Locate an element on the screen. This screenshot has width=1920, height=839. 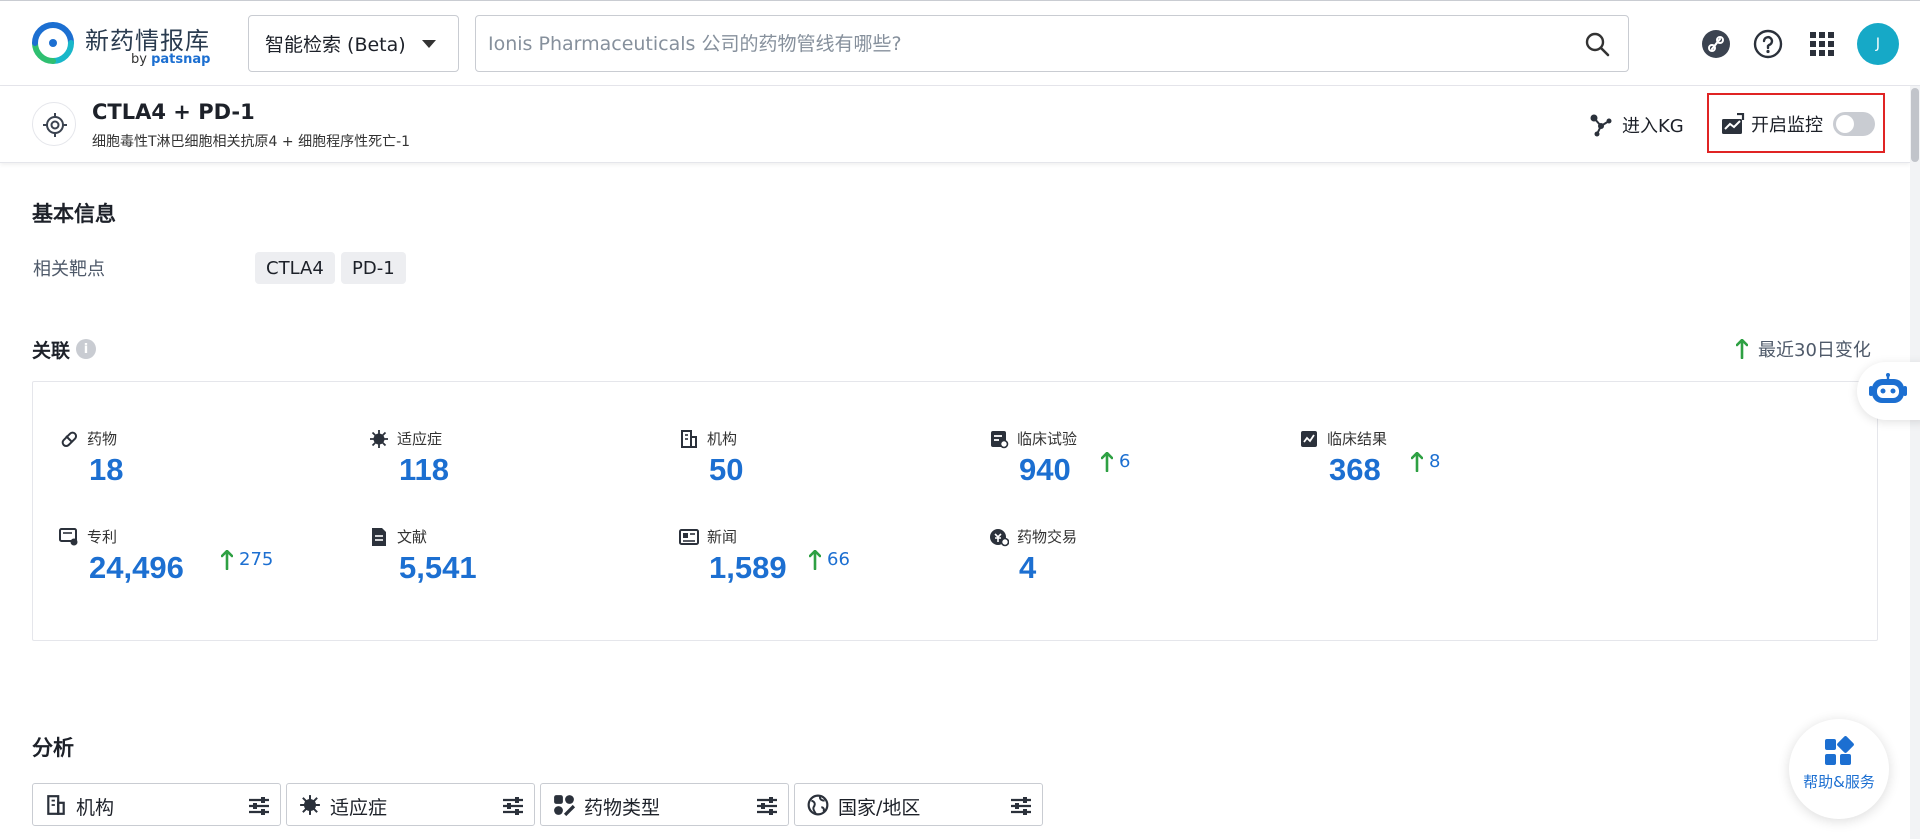
stat-value: 5,541 is located at coordinates (438, 568).